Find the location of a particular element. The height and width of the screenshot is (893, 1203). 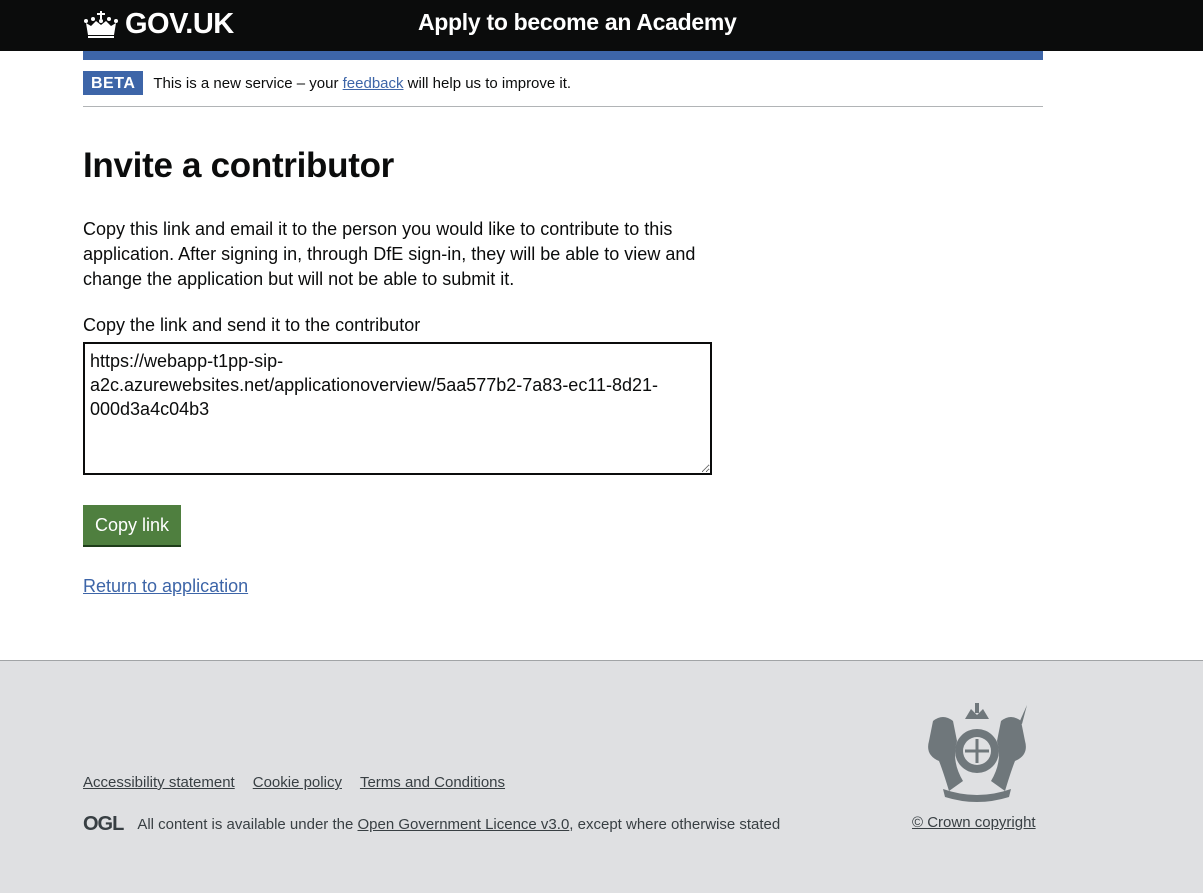

phase-tag: BETA is located at coordinates (113, 83).